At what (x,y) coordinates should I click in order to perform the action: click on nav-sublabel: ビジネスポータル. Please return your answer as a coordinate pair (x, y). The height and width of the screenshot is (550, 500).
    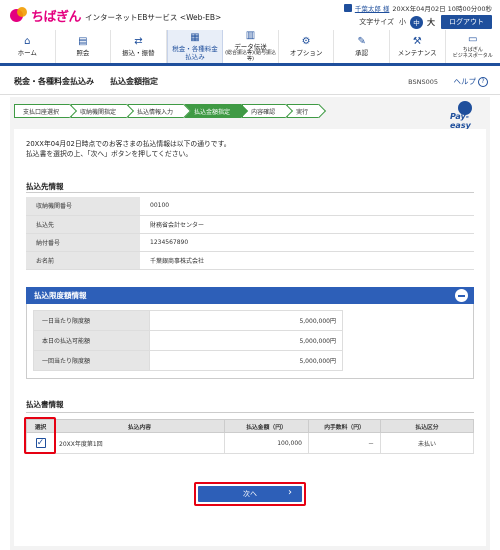
    Looking at the image, I should click on (472, 55).